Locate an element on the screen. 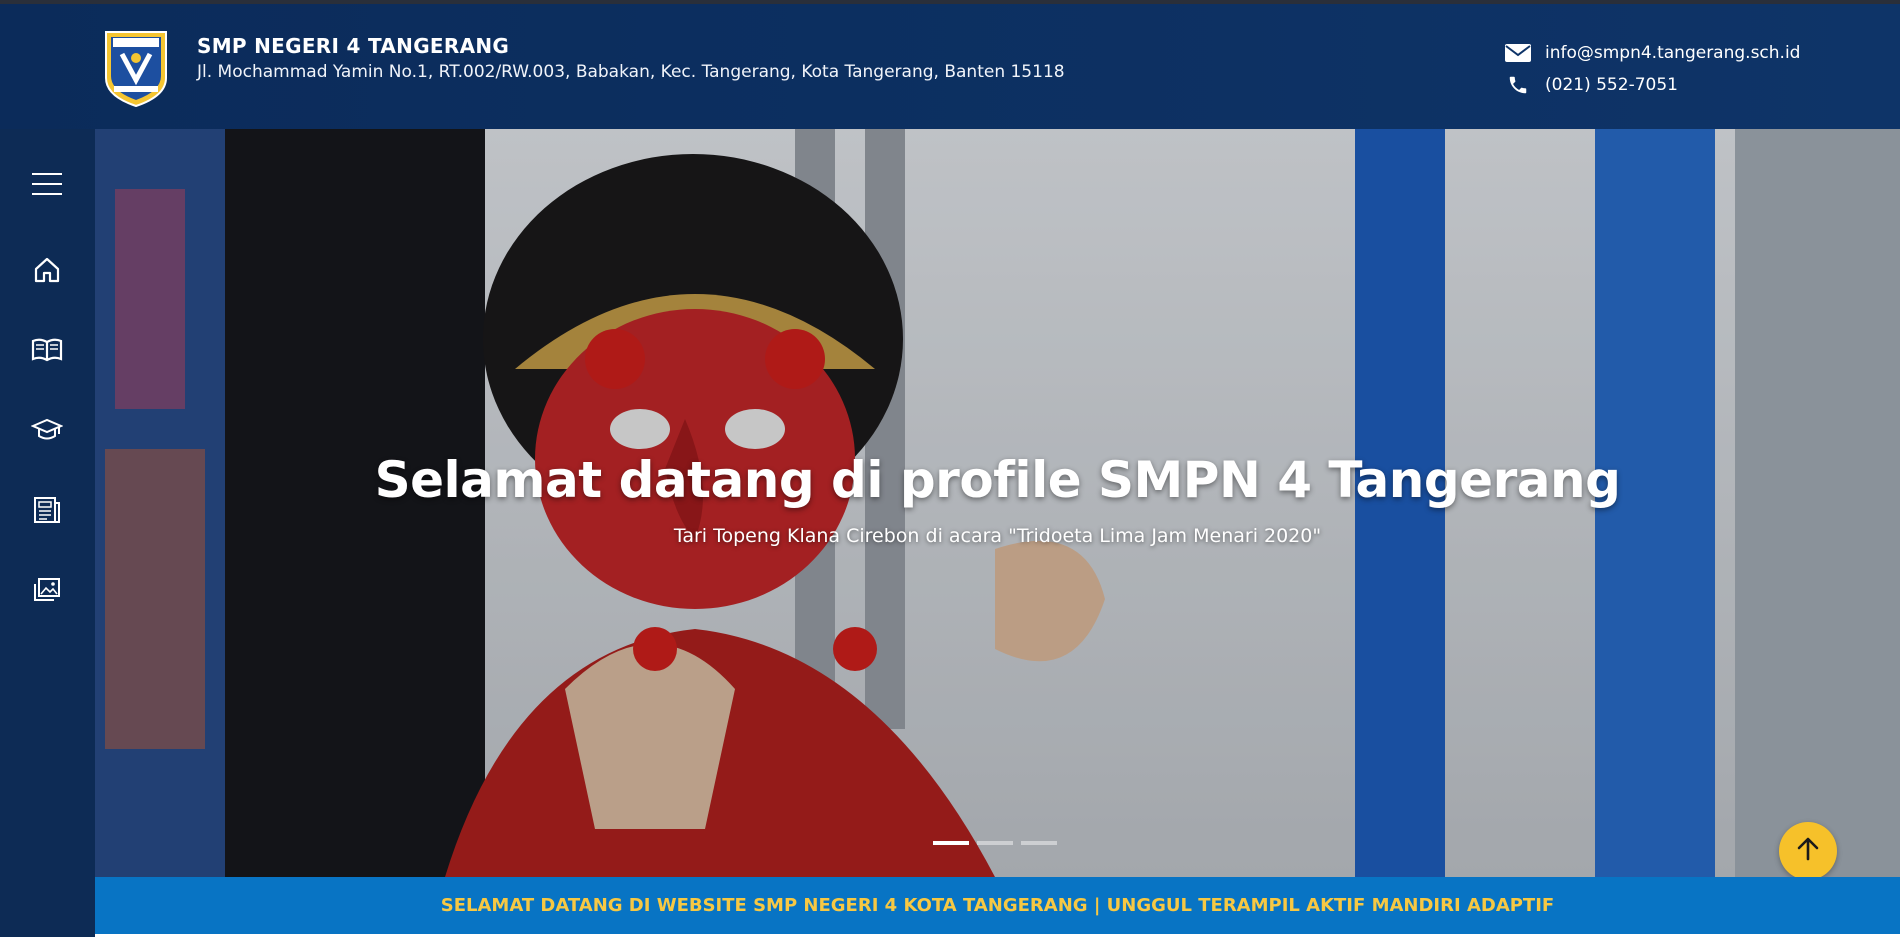  school-crest-icon is located at coordinates (136, 68).